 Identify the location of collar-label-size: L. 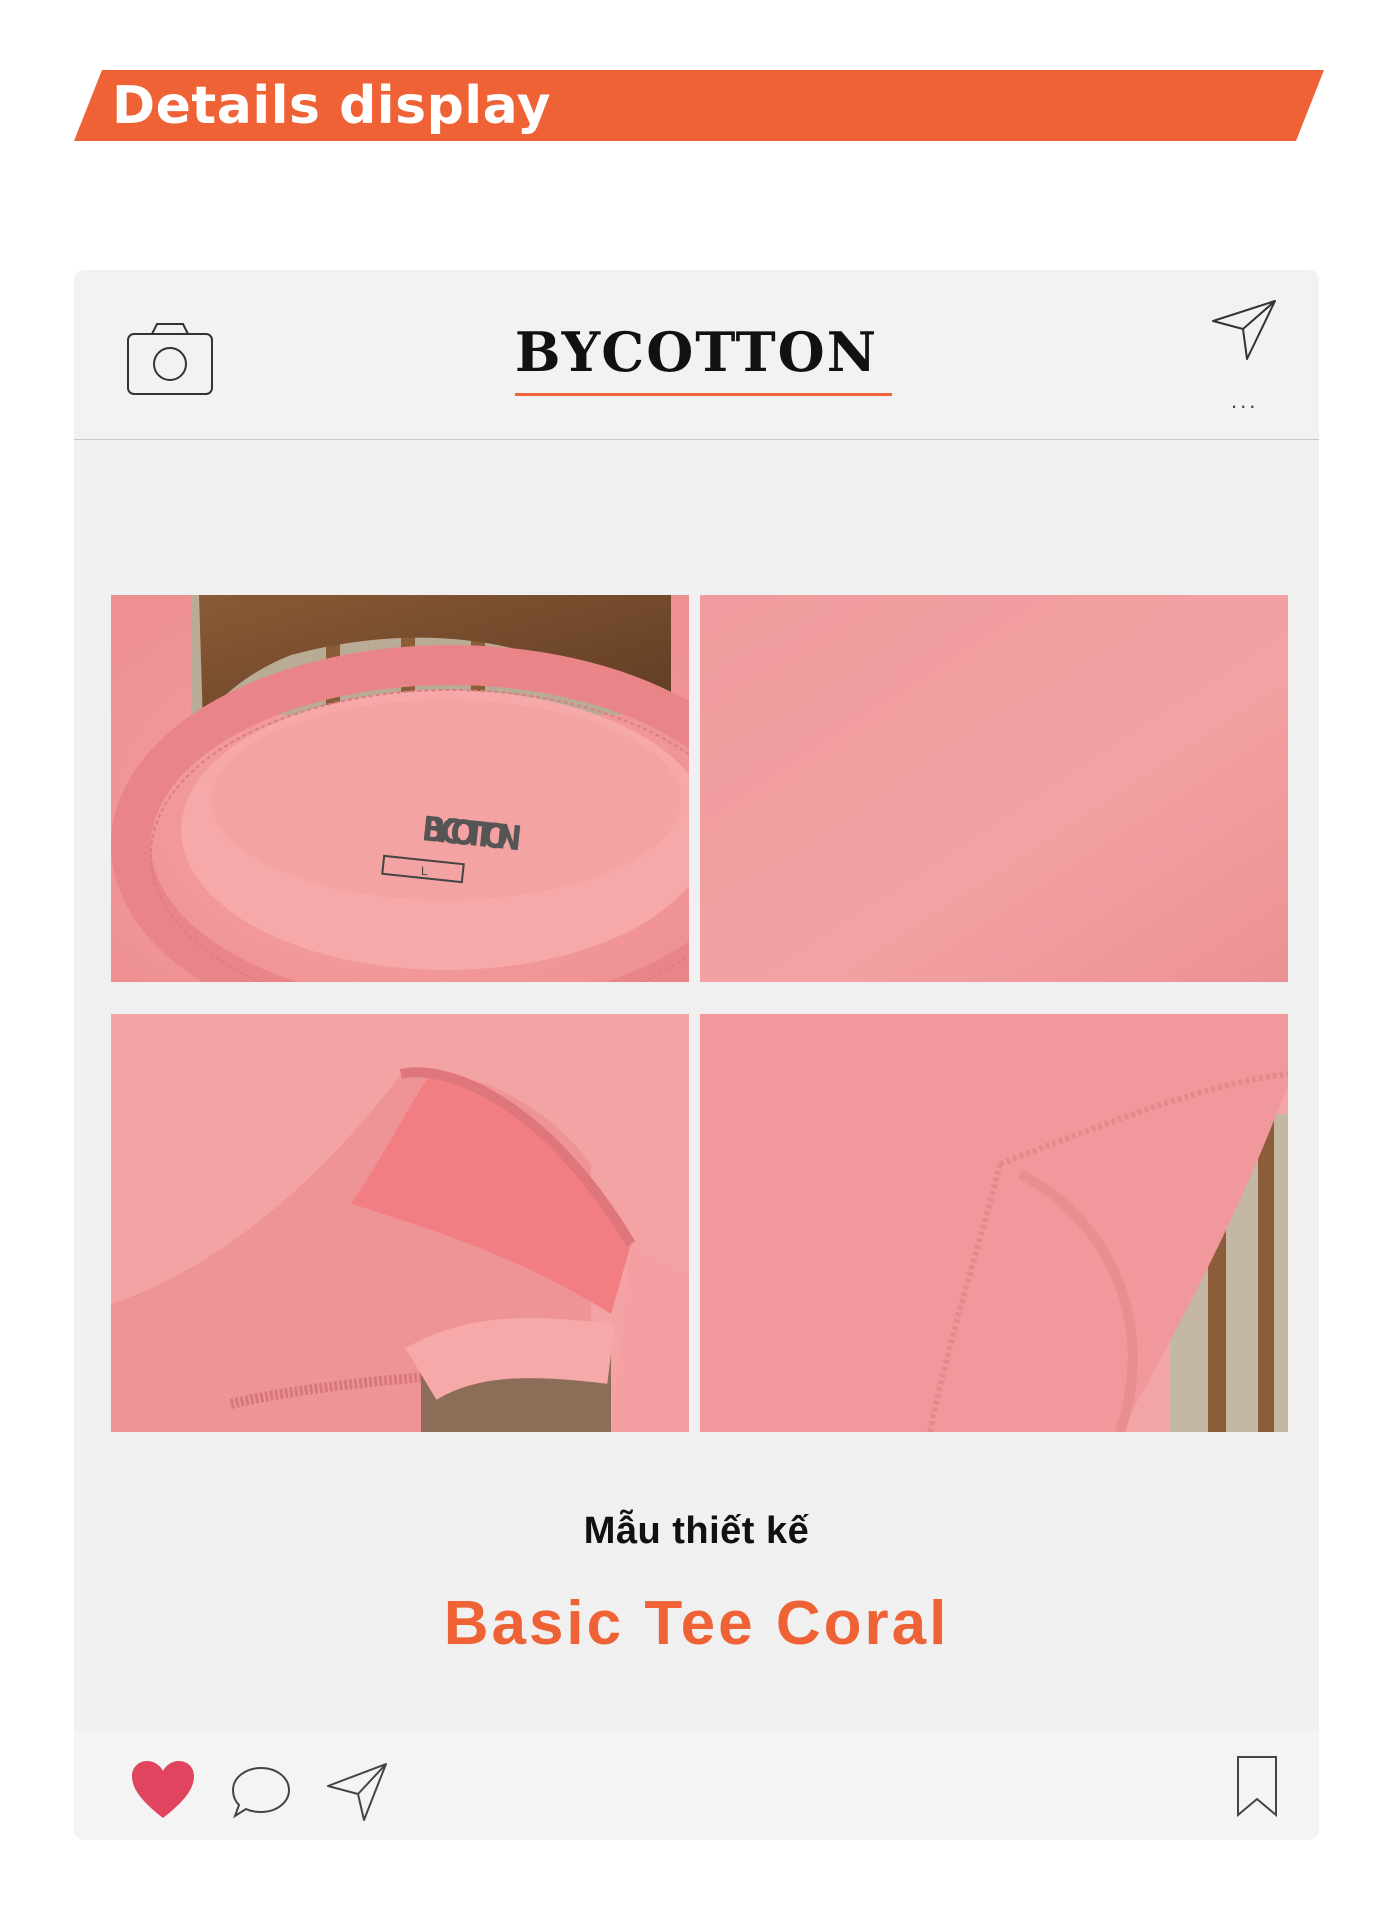
(424, 871).